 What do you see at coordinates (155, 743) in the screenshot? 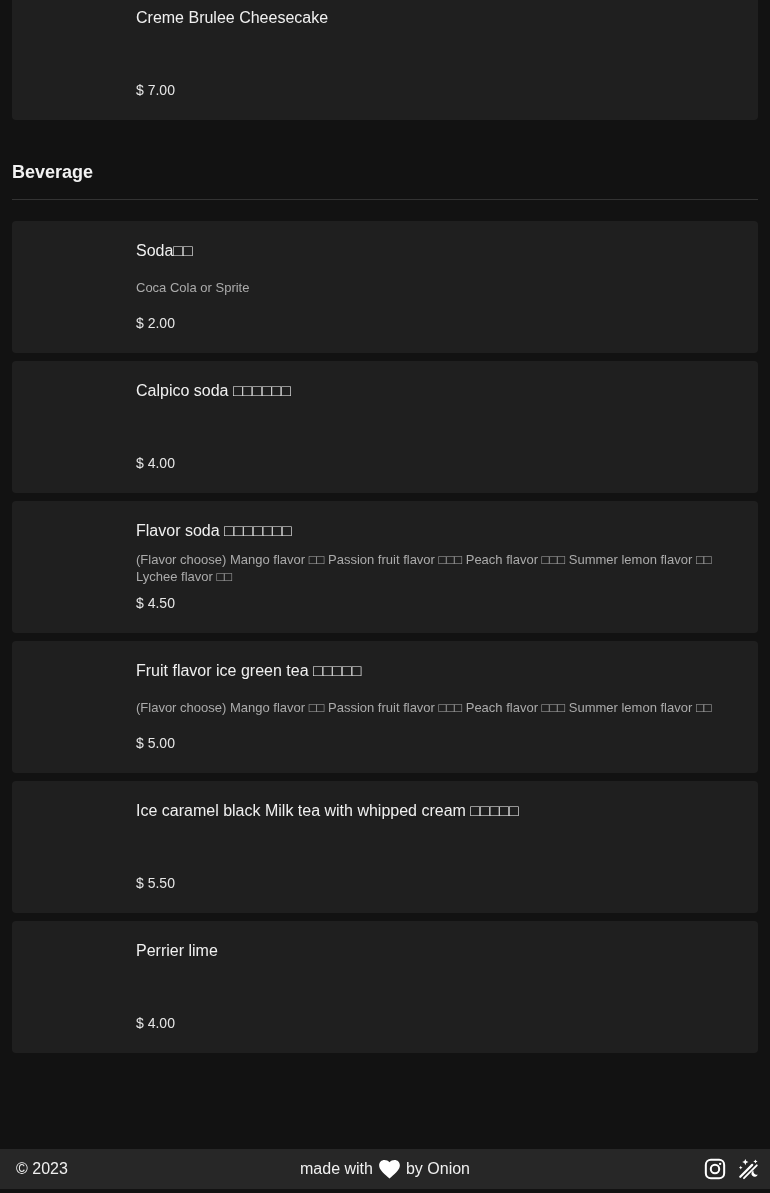
I see `item-price: $ 5.00` at bounding box center [155, 743].